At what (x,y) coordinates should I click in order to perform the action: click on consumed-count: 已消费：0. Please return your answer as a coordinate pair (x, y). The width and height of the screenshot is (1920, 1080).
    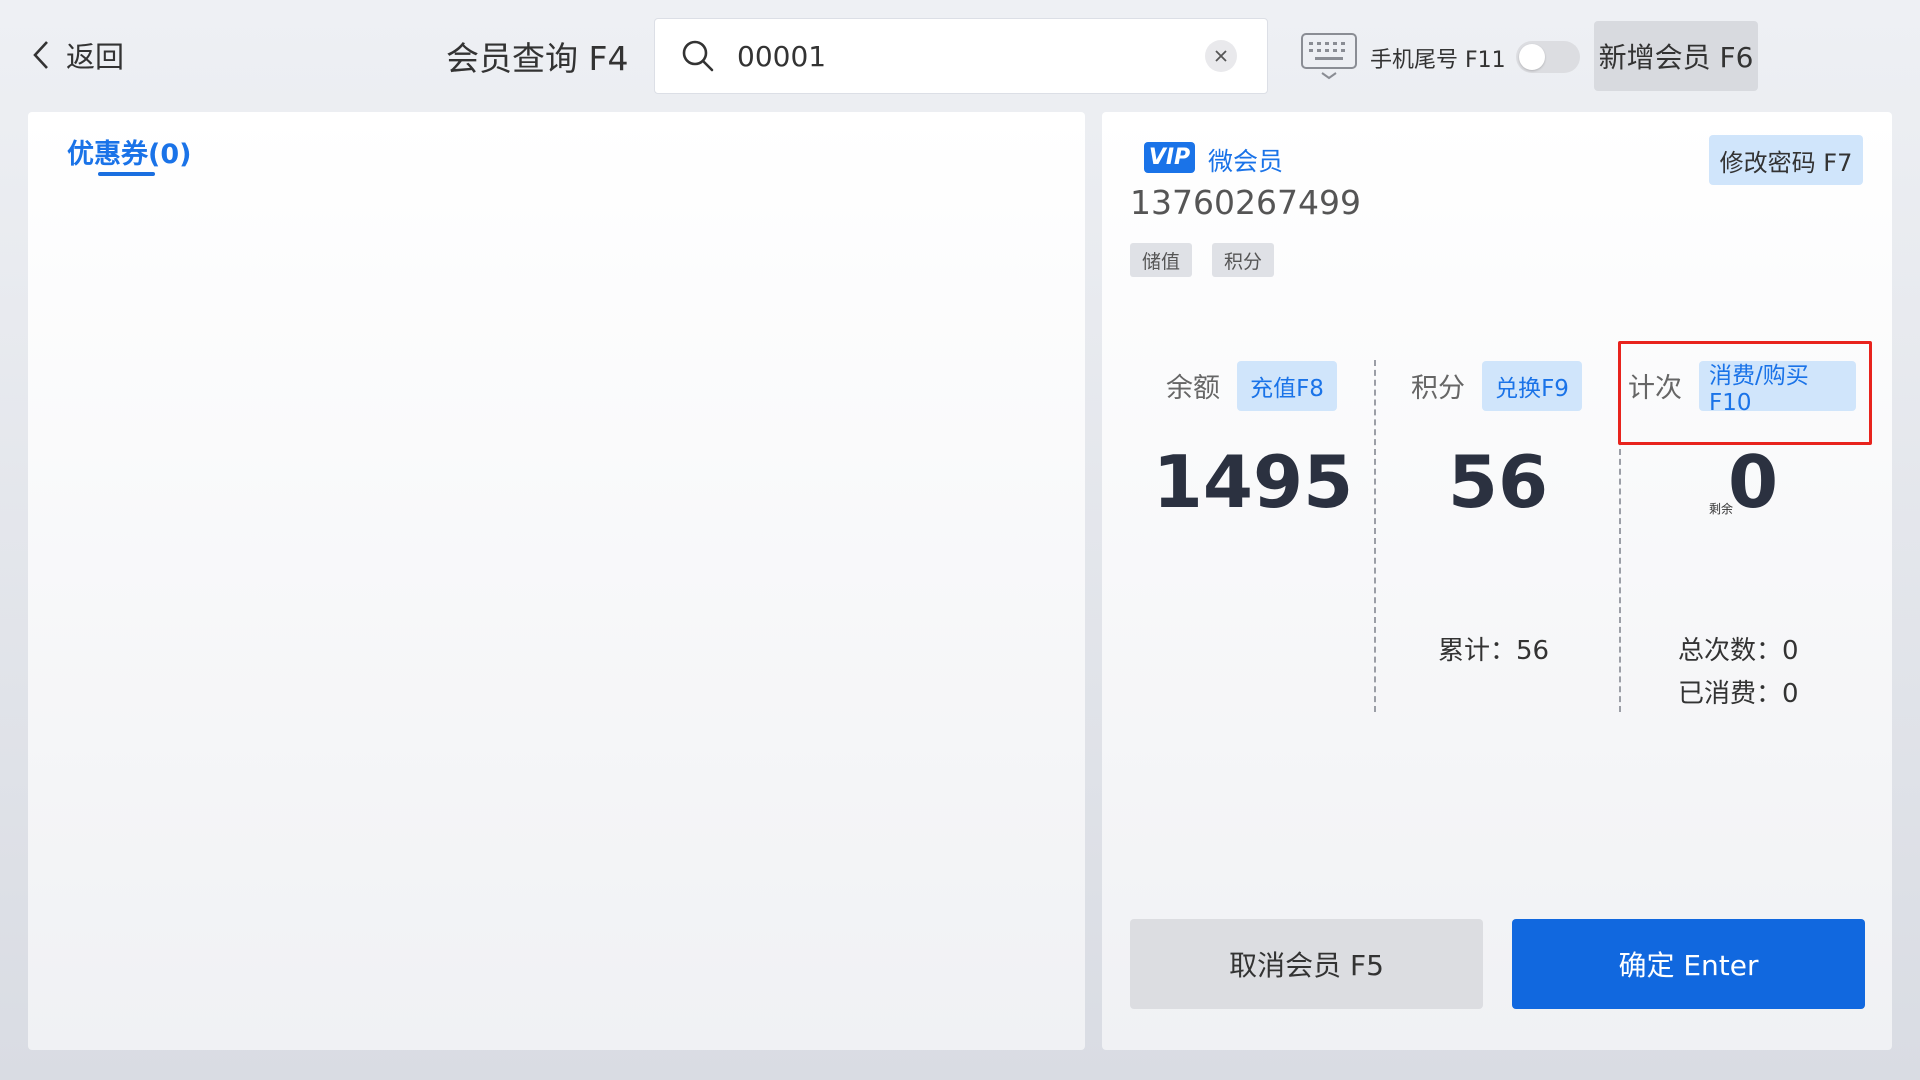
    Looking at the image, I should click on (1738, 694).